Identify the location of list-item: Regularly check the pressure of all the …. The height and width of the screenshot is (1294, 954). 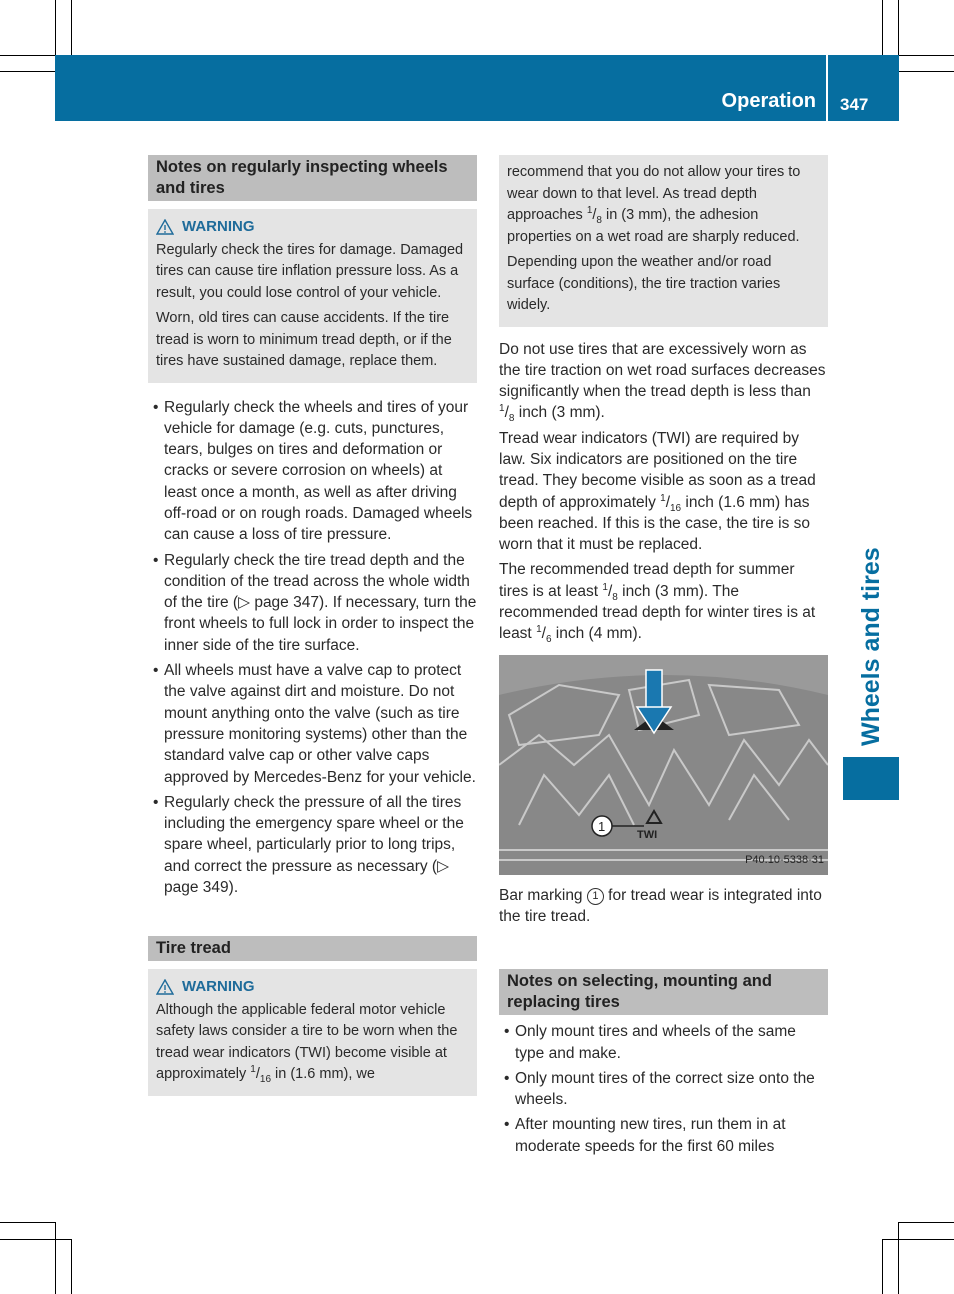
(312, 845).